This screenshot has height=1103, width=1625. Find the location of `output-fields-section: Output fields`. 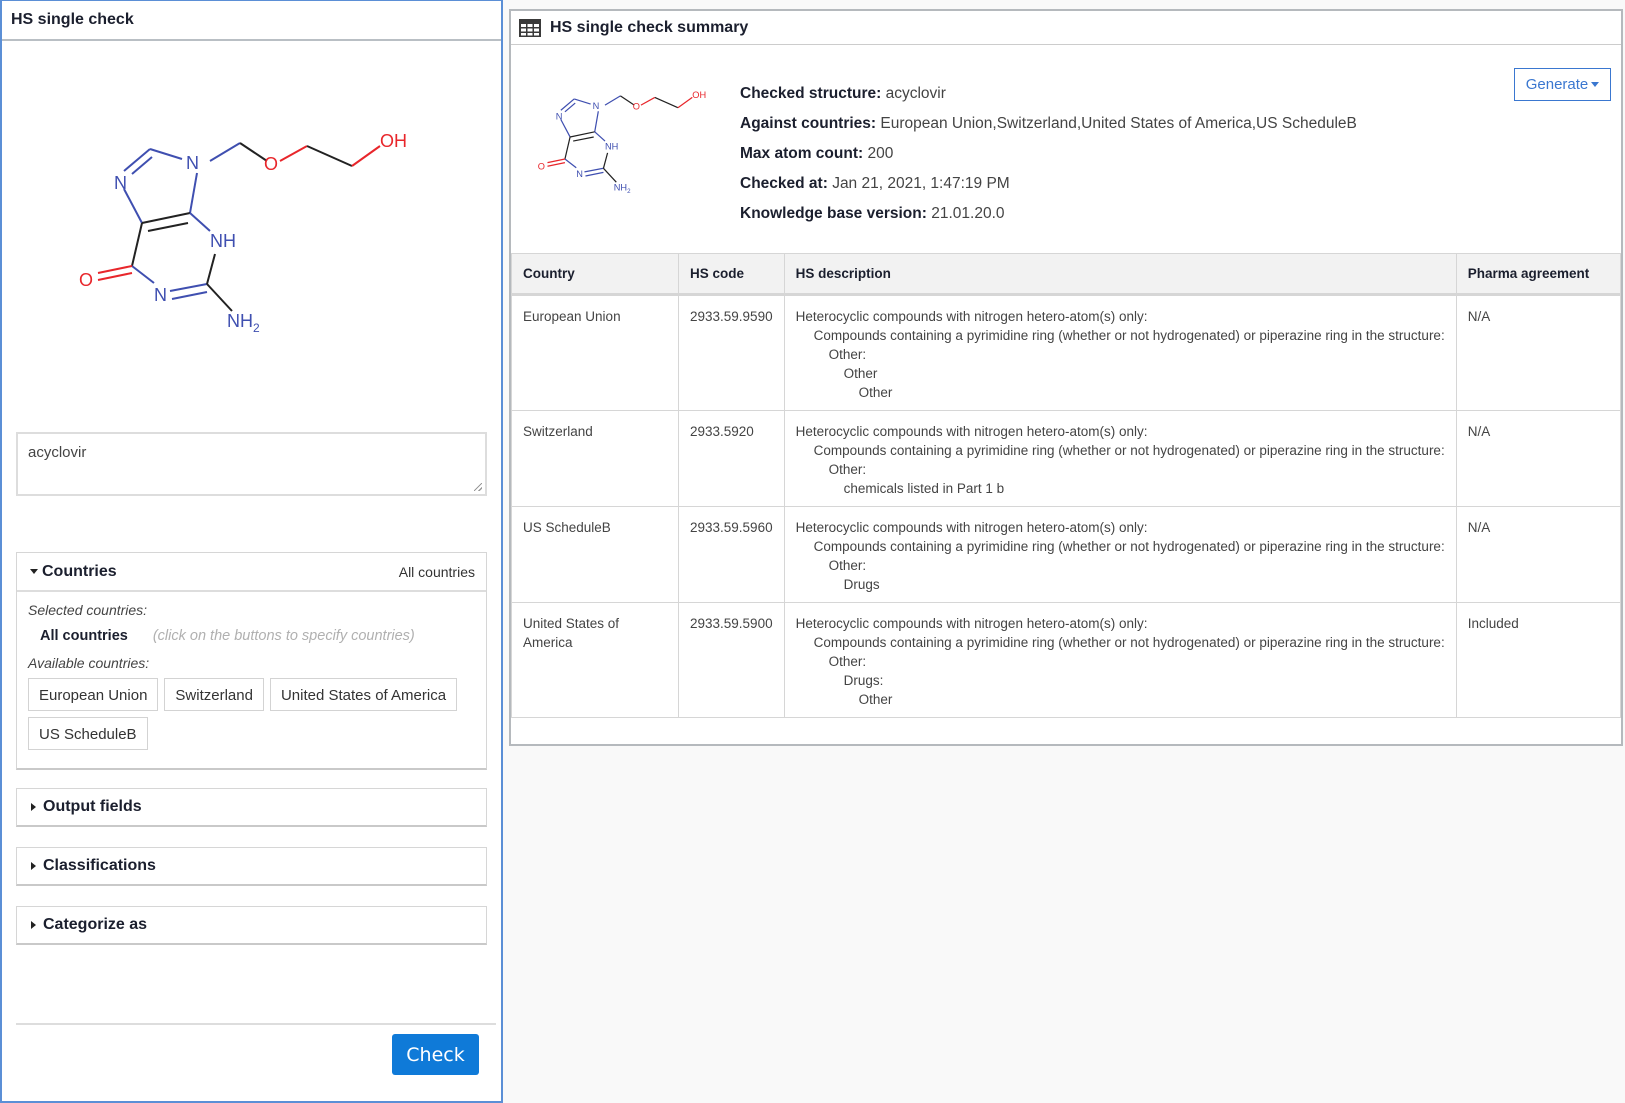

output-fields-section: Output fields is located at coordinates (251, 807).